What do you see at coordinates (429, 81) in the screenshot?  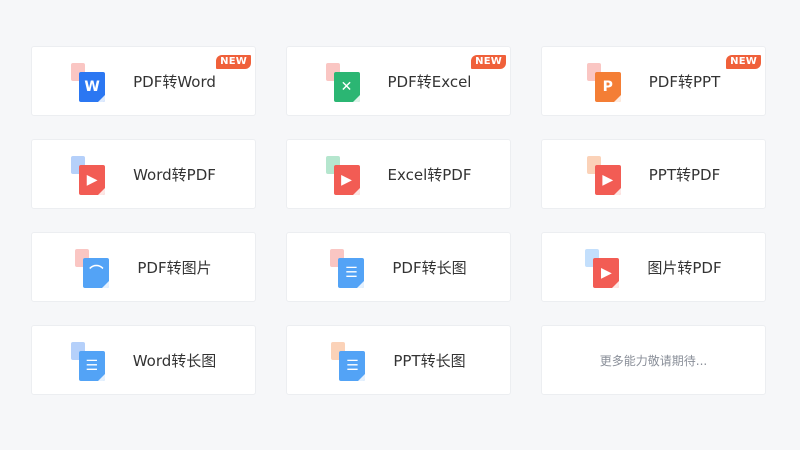 I see `tool-card-label: PDF转Excel` at bounding box center [429, 81].